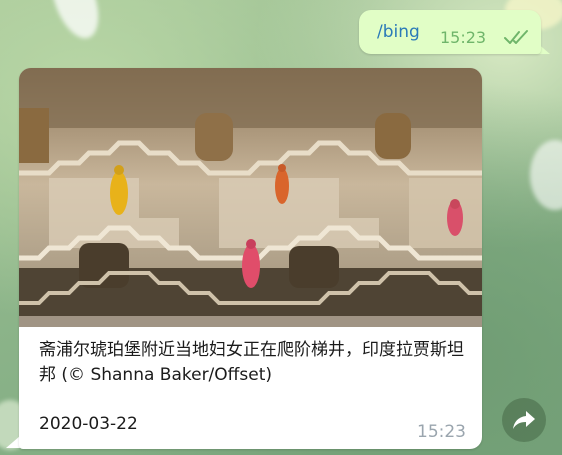  Describe the element at coordinates (441, 432) in the screenshot. I see `incoming-message-time: 15:23` at that location.